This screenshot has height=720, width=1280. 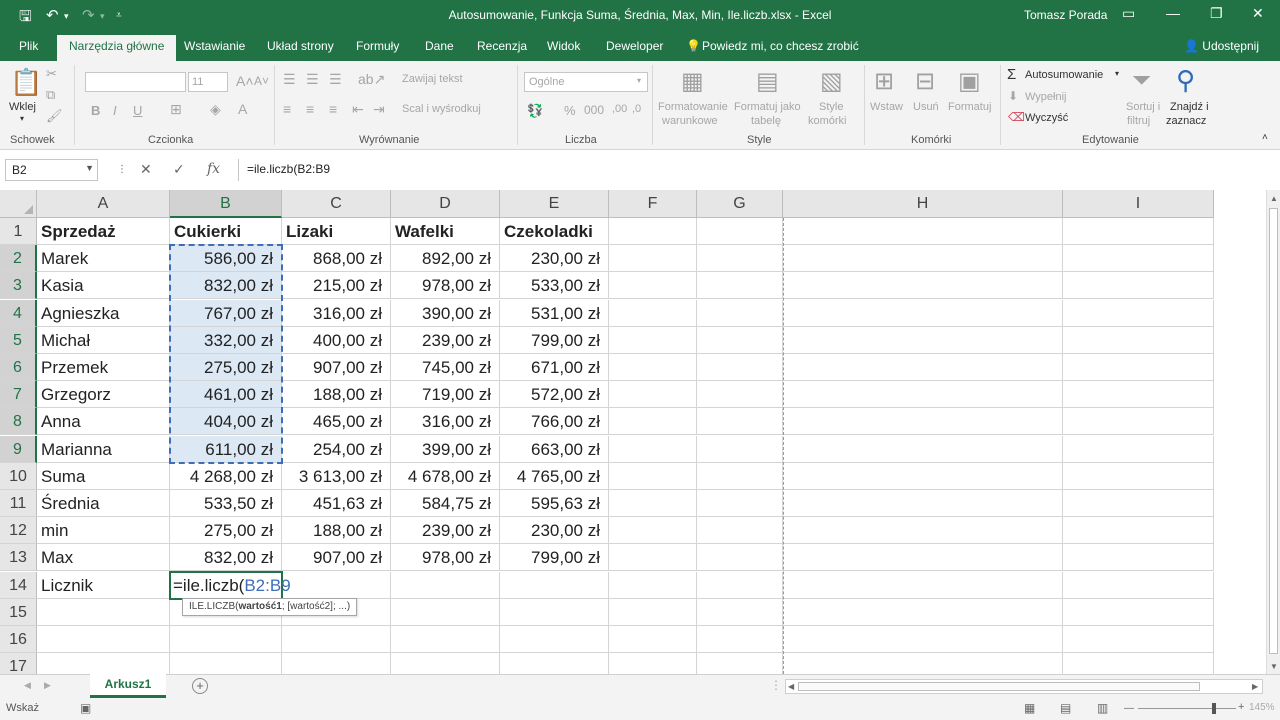 I want to click on cell-g13, so click(x=740, y=558).